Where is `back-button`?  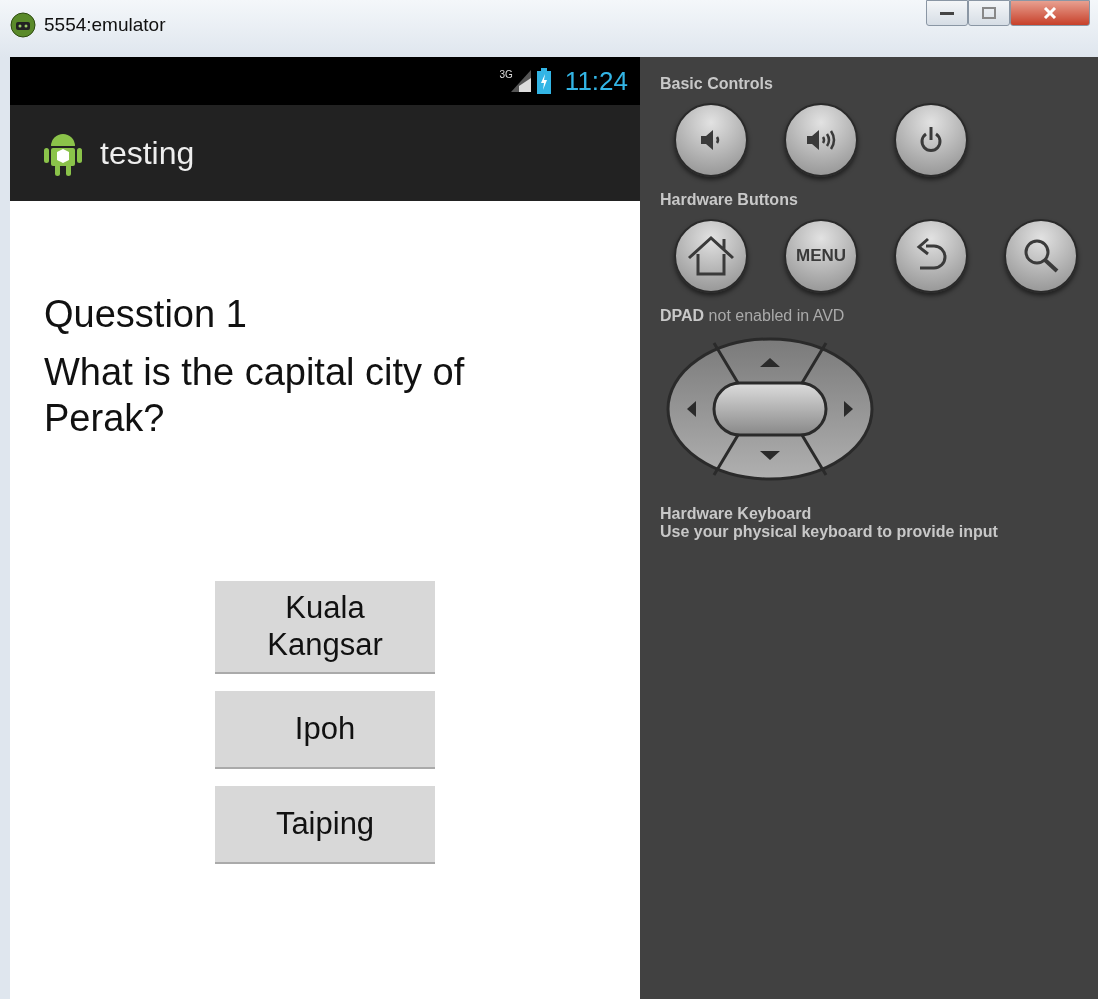
back-button is located at coordinates (931, 256).